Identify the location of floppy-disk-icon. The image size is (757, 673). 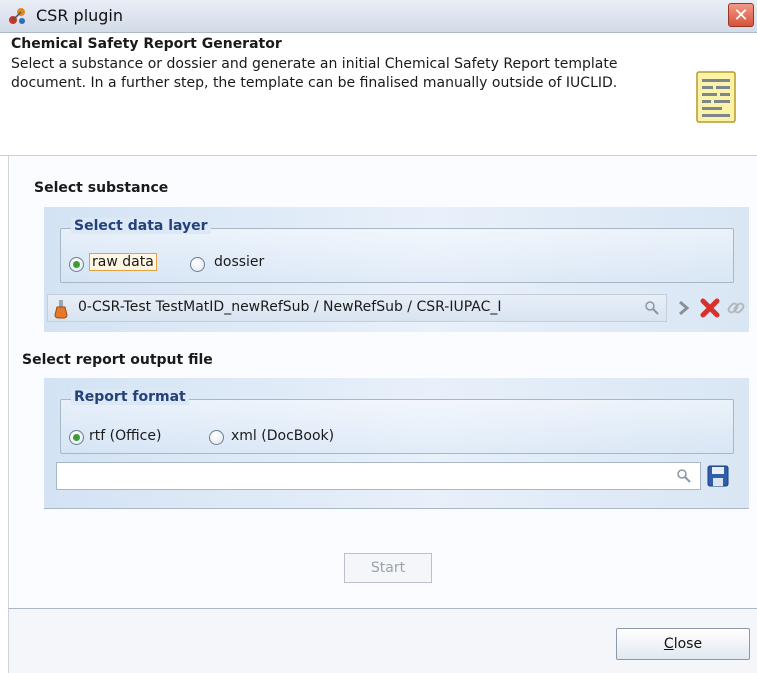
(718, 476).